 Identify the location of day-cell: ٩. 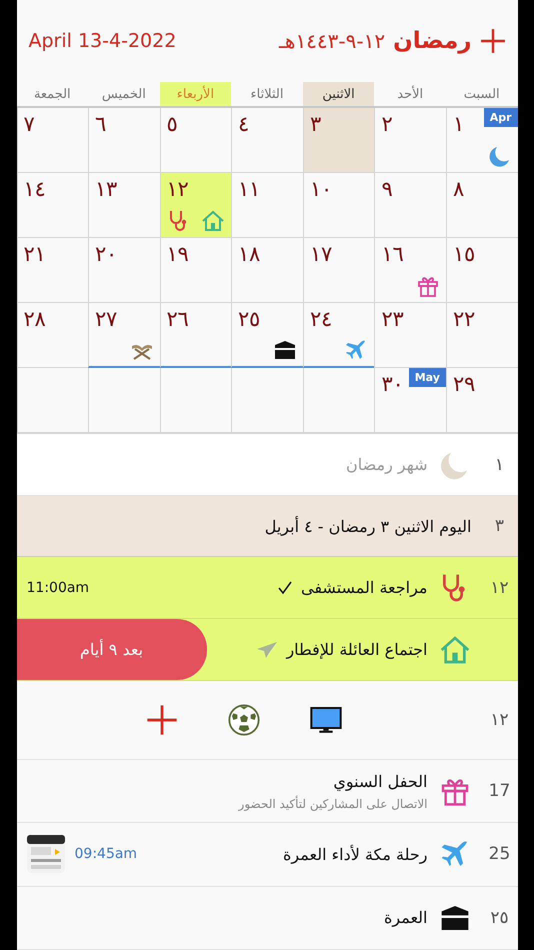
(410, 205).